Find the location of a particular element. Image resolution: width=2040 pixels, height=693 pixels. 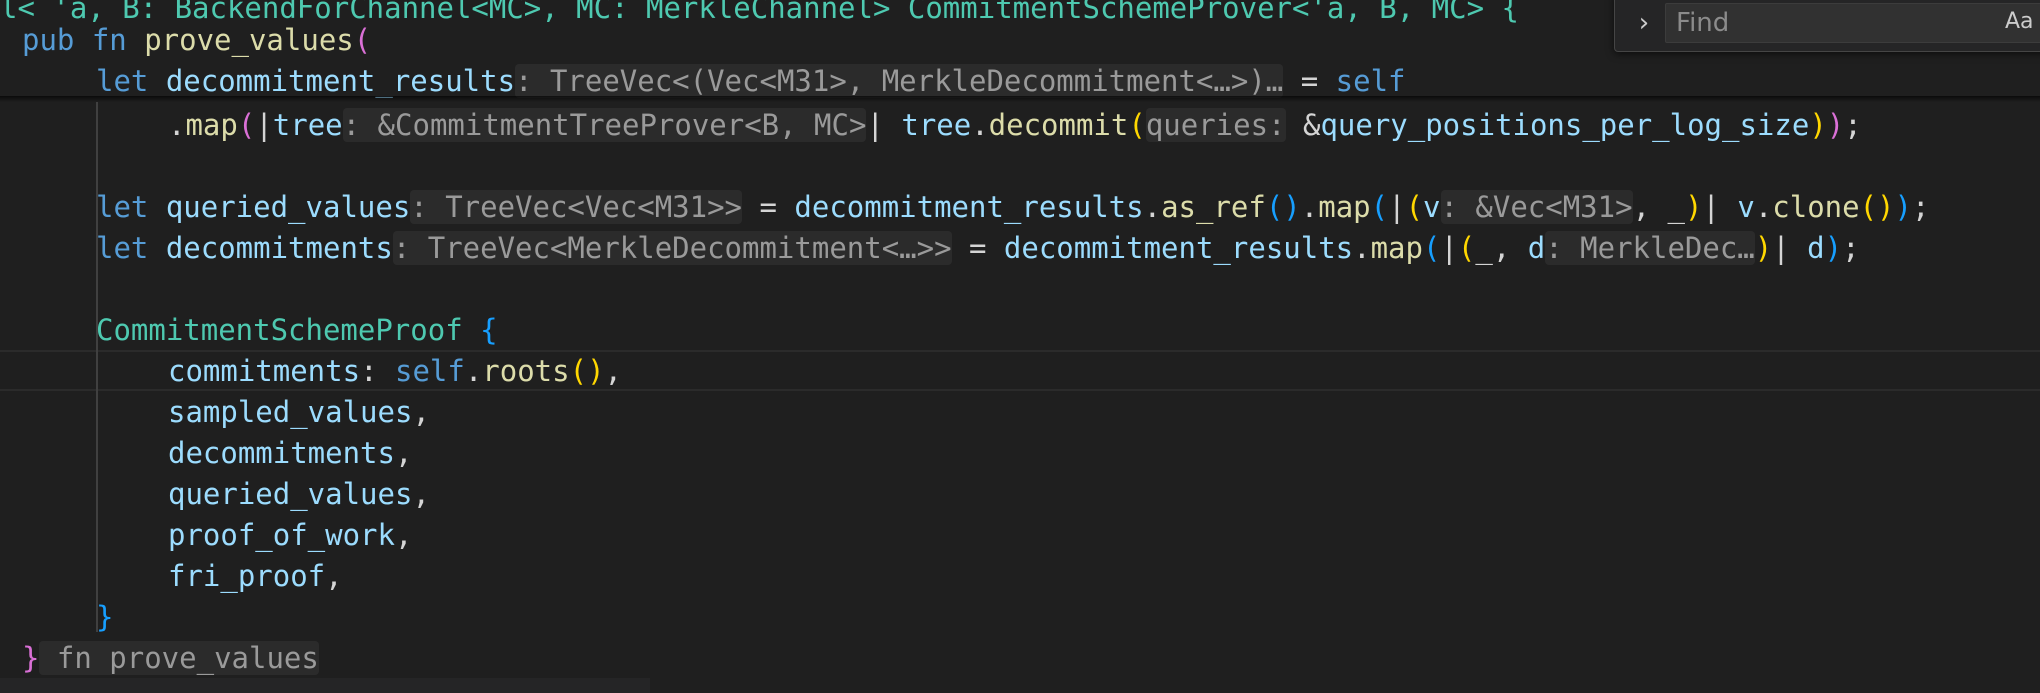

code-token: CommitmentSchemeProof is located at coordinates (279, 330).